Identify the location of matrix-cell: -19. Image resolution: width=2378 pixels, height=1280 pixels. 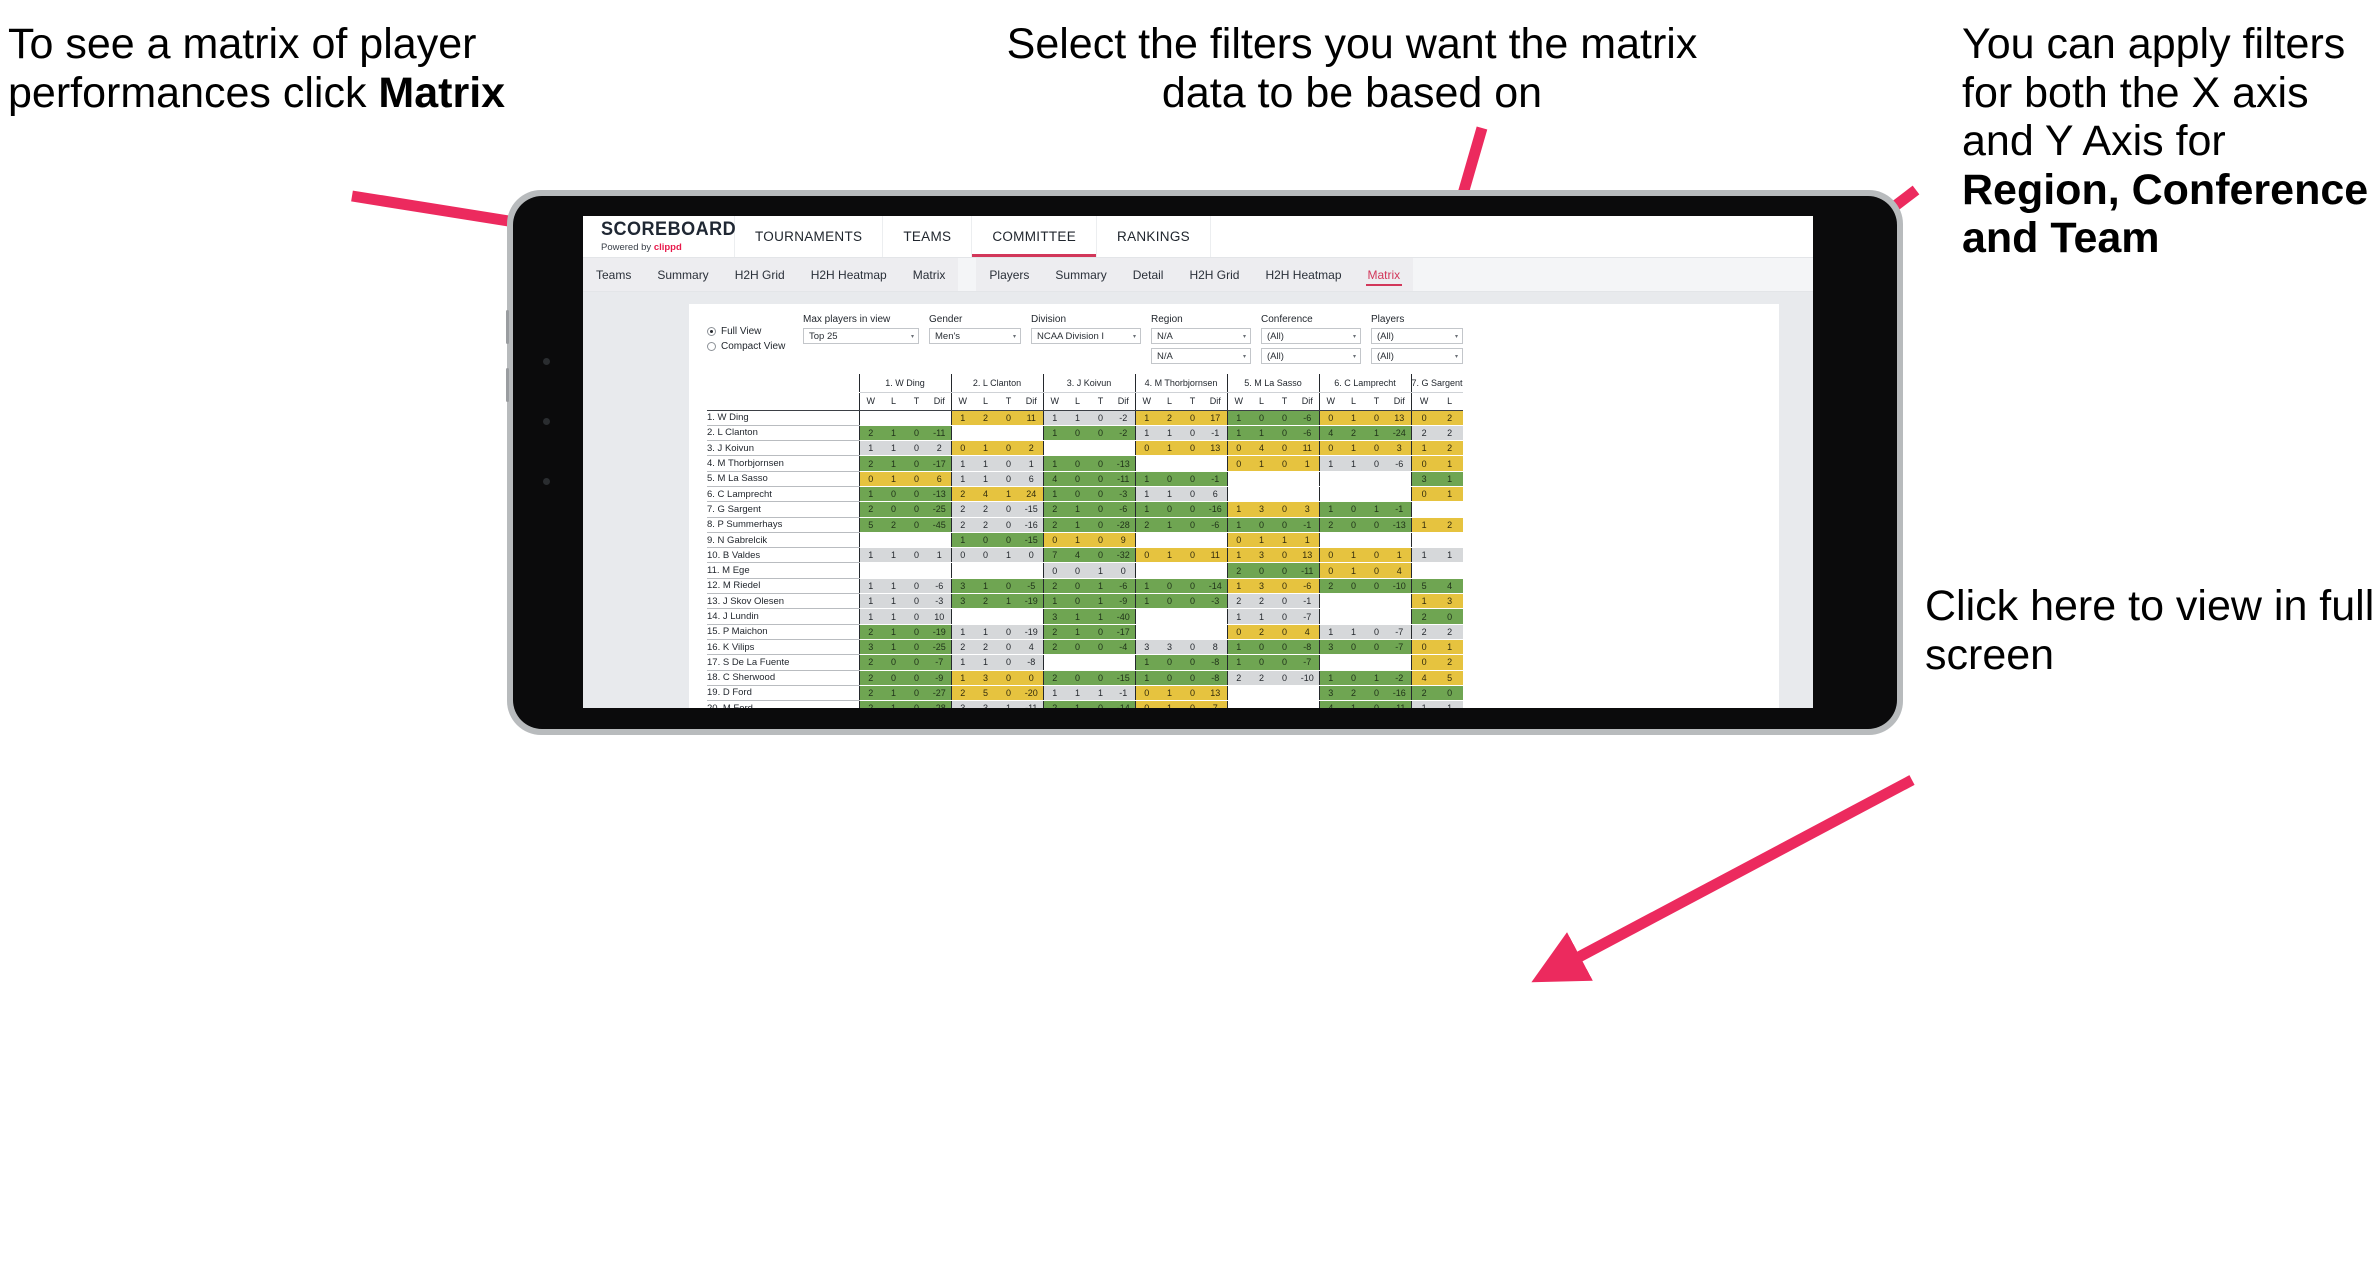
(1031, 632).